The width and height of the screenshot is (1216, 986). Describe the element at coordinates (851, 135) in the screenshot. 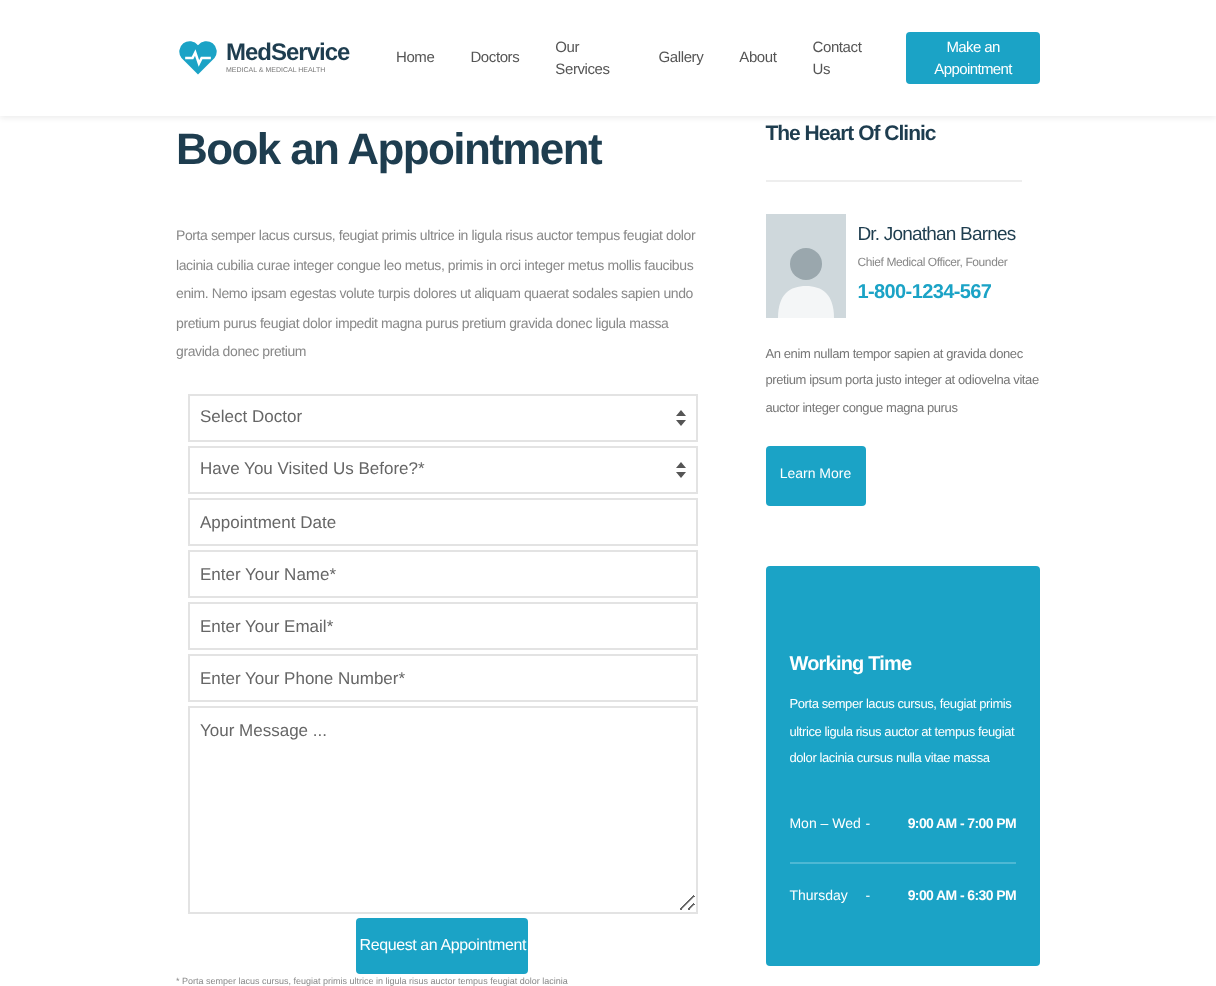

I see `sidebar-title: The Heart Of Clinic` at that location.